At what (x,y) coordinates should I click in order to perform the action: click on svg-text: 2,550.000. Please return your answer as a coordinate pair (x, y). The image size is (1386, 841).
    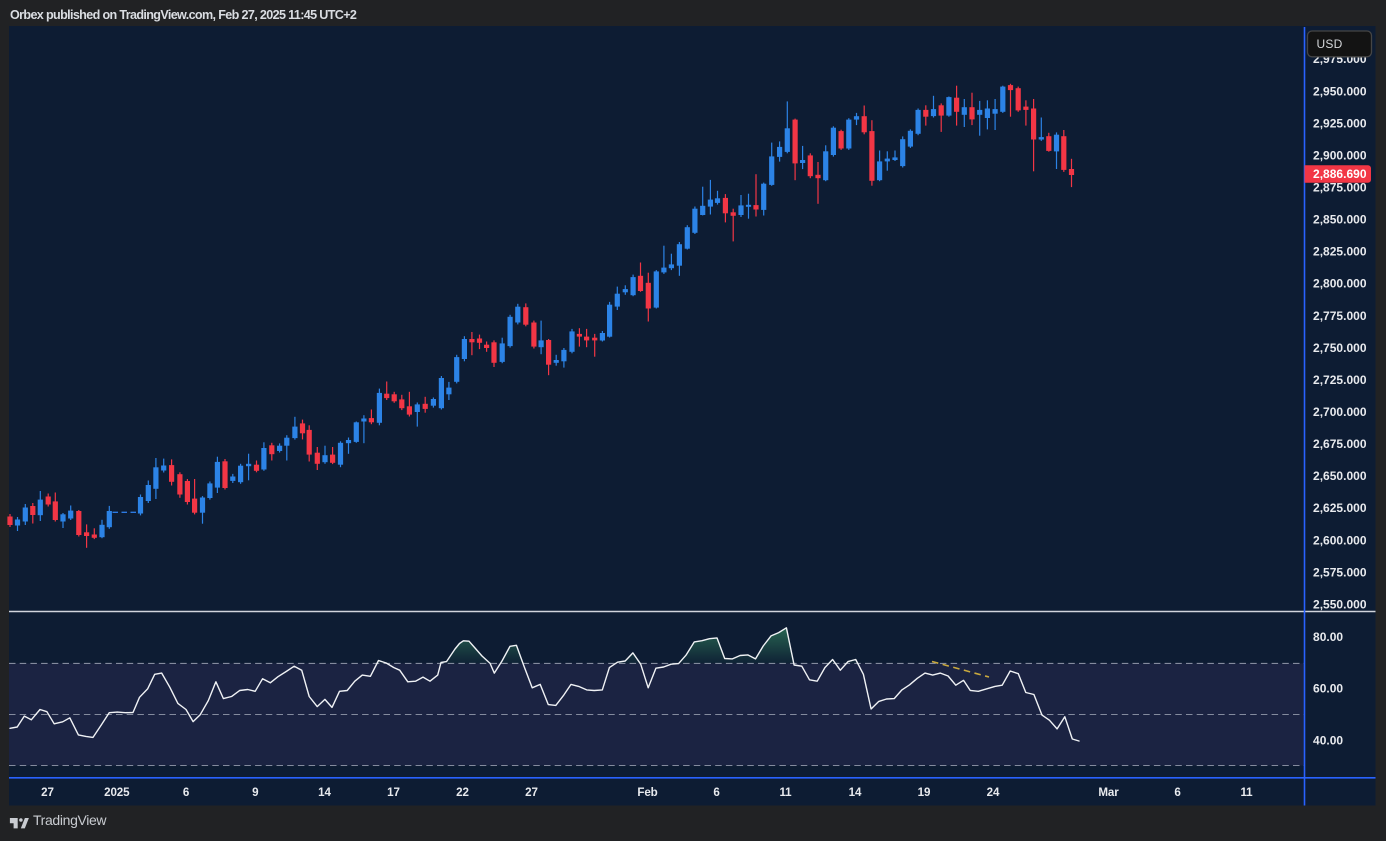
    Looking at the image, I should click on (1340, 604).